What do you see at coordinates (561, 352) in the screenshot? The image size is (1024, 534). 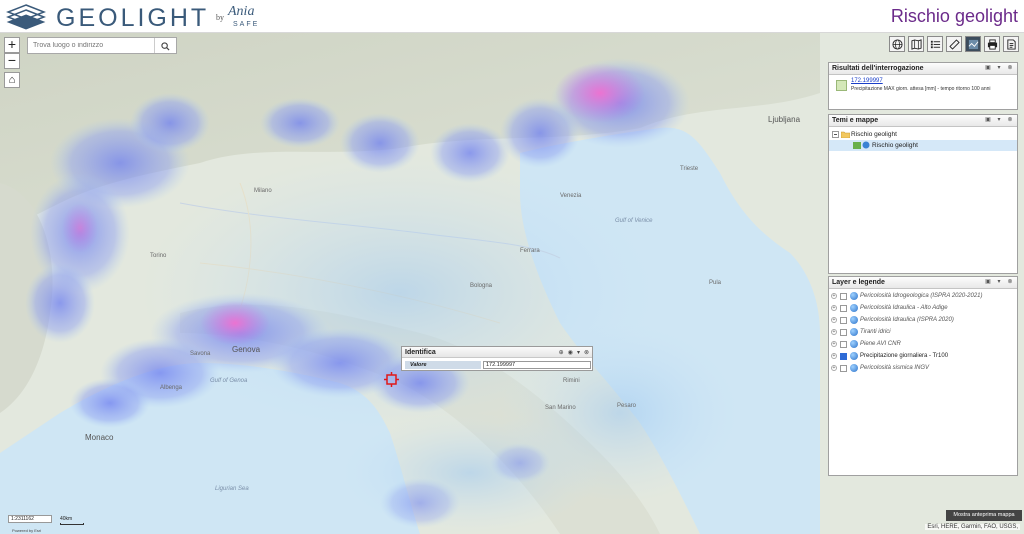 I see `zoom-to-icon: ⊕` at bounding box center [561, 352].